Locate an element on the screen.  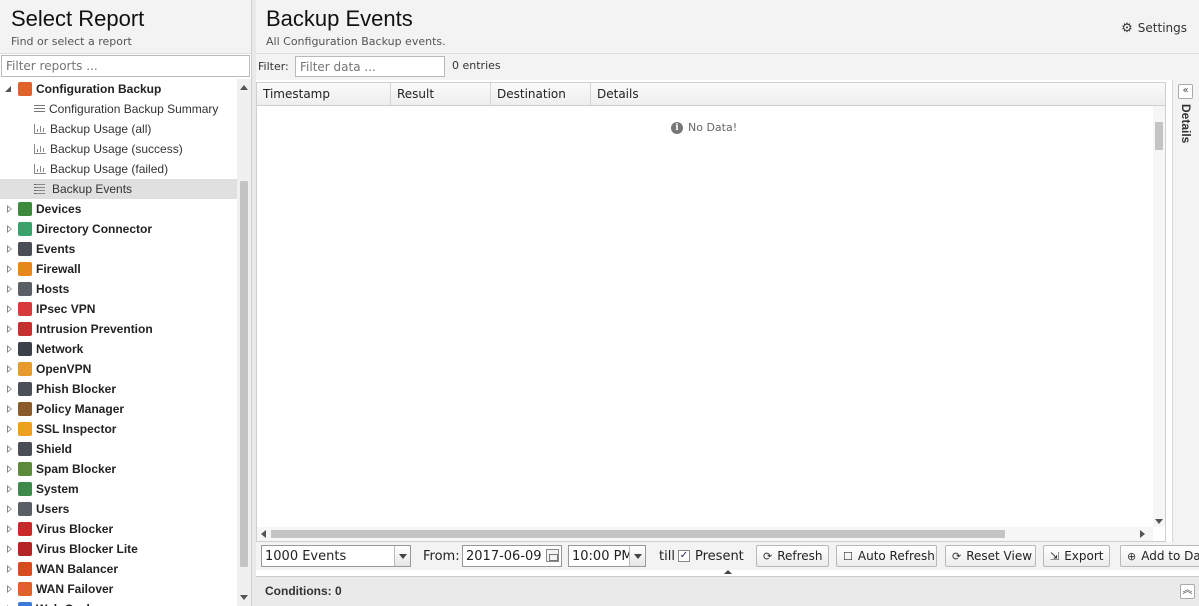
tree-leaf-label: Configuration Backup Summary is located at coordinates (134, 109).